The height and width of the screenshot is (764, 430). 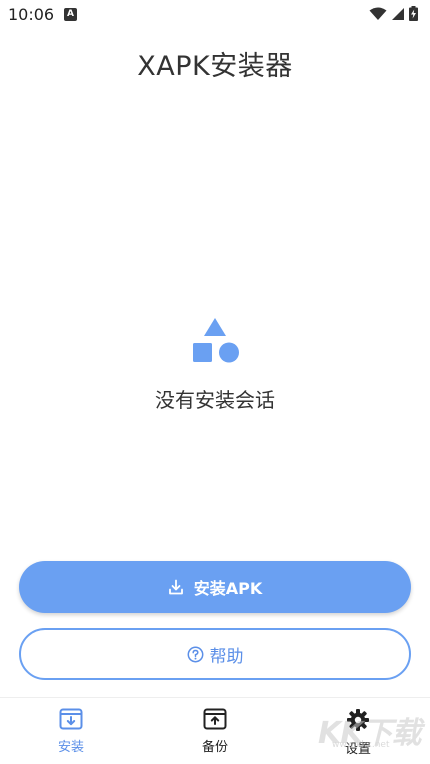 I want to click on help-button: 帮助, so click(x=215, y=654).